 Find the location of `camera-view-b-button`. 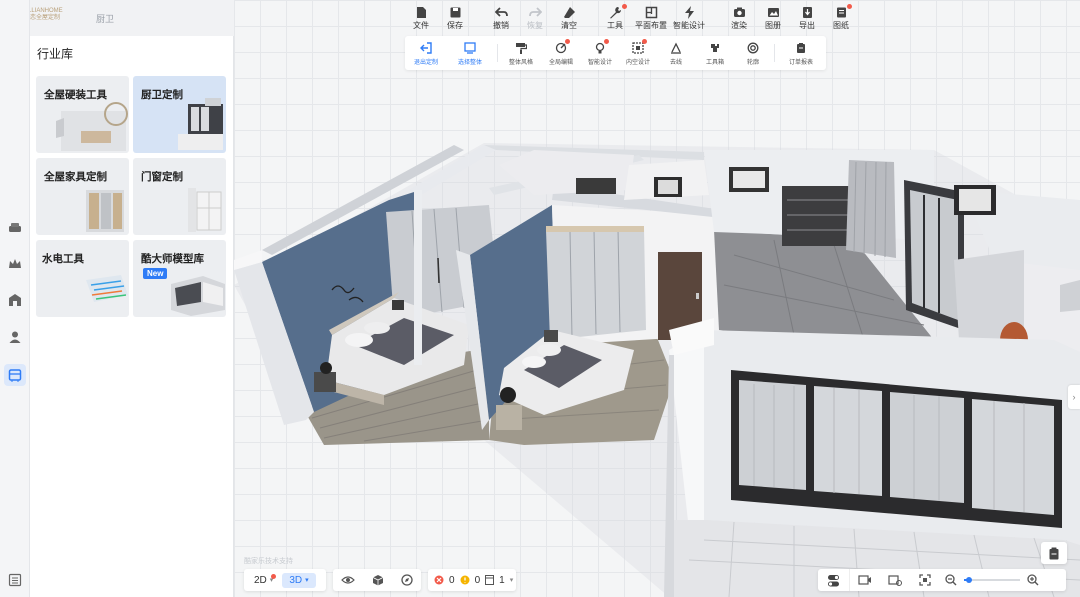

camera-view-b-button is located at coordinates (895, 580).